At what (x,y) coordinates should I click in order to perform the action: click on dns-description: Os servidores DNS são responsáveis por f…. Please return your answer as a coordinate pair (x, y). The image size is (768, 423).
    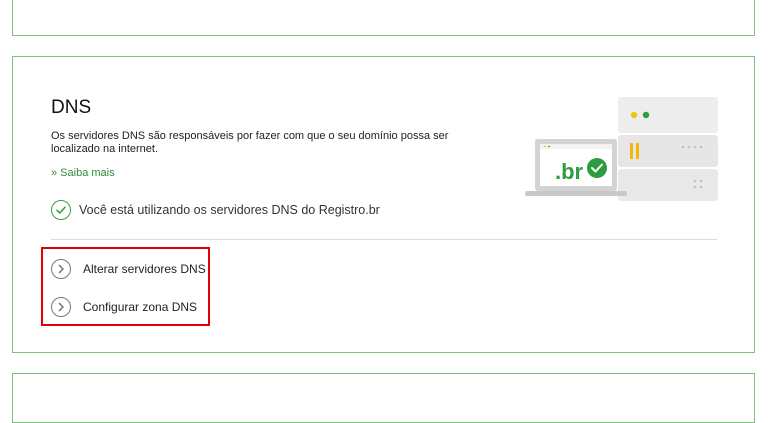
    Looking at the image, I should click on (250, 142).